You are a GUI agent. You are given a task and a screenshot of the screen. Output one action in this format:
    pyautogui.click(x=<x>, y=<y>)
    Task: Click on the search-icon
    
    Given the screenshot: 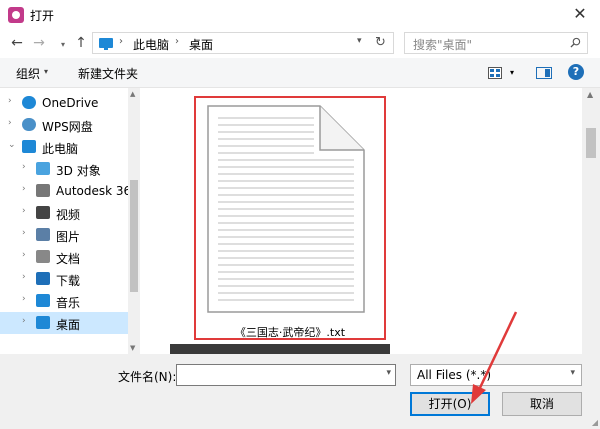 What is the action you would take?
    pyautogui.click(x=575, y=42)
    